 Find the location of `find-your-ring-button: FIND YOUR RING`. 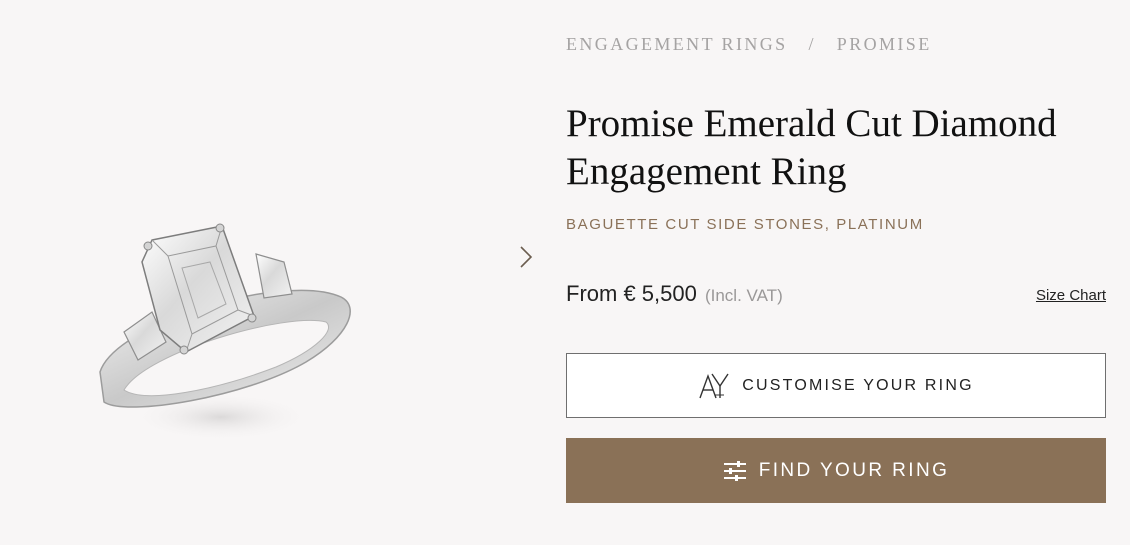

find-your-ring-button: FIND YOUR RING is located at coordinates (836, 470).